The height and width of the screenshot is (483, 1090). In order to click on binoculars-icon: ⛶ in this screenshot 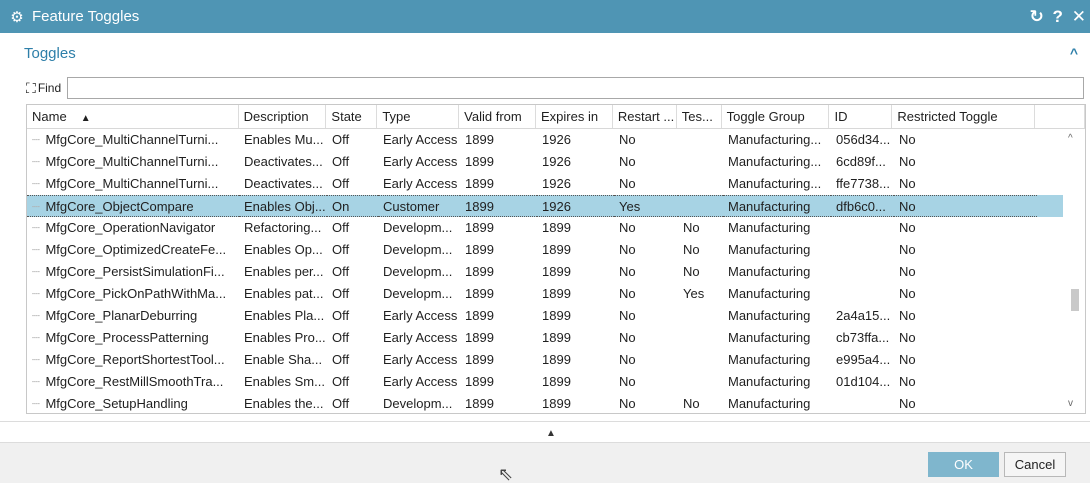, I will do `click(31, 87)`.